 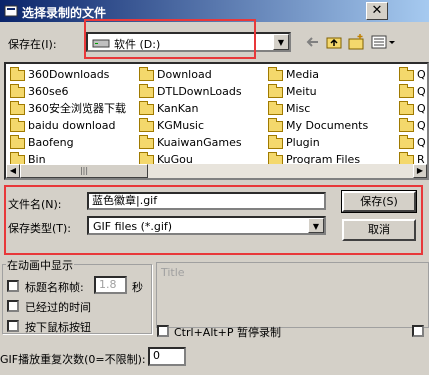 I want to click on folder-item: My Documents, so click(x=317, y=125).